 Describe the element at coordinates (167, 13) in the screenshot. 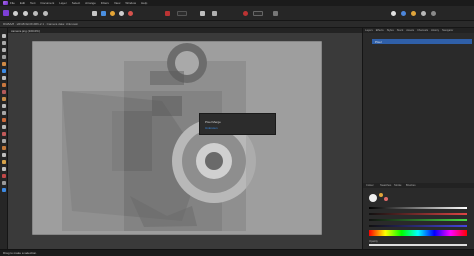

I see `quick-mask-icon` at that location.